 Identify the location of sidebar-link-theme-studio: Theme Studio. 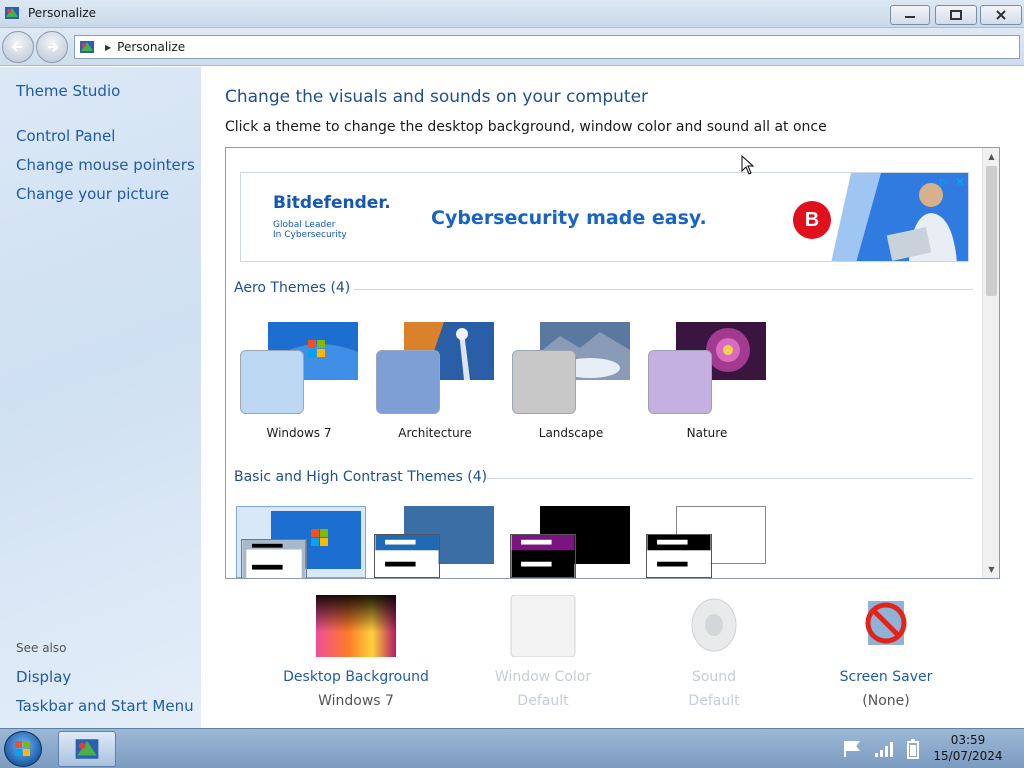
(68, 91).